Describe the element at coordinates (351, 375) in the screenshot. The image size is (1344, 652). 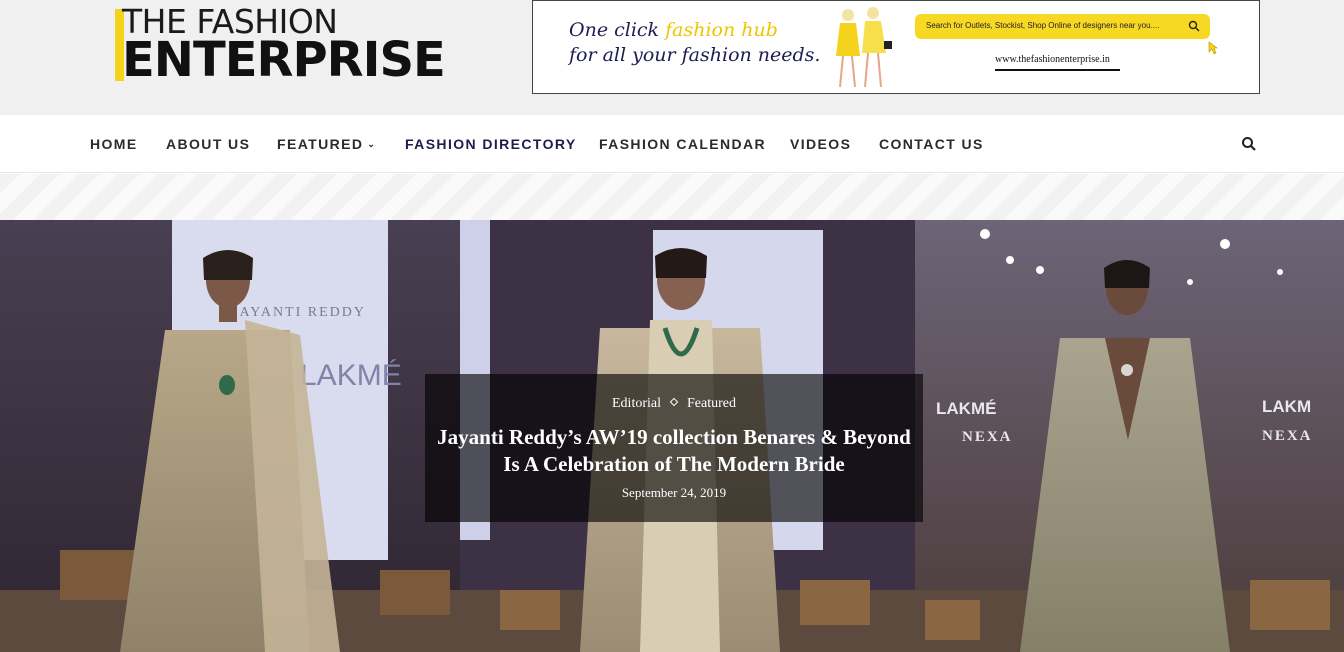
I see `backdrop-lakme-text: LAKMÉ` at that location.